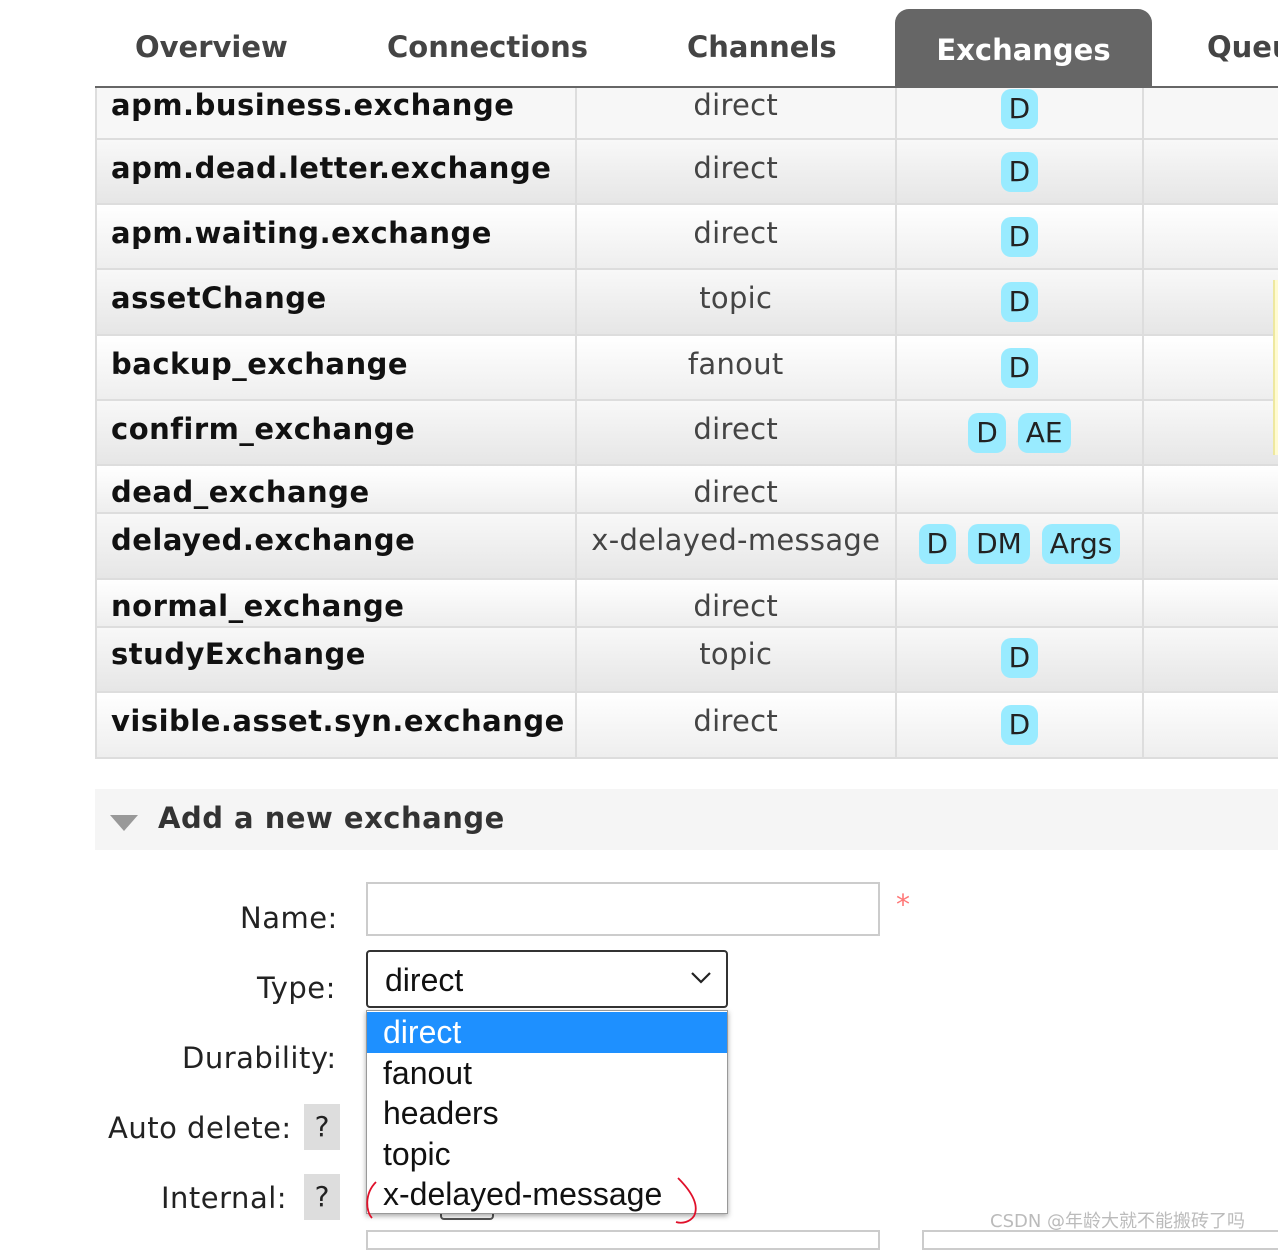 The width and height of the screenshot is (1278, 1250). Describe the element at coordinates (322, 1197) in the screenshot. I see `internal-help-button: ?` at that location.